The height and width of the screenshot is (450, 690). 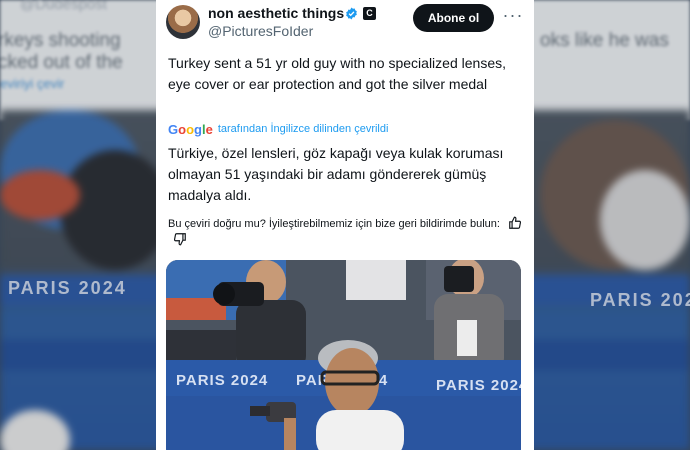 What do you see at coordinates (276, 13) in the screenshot?
I see `author-name: non aesthetic things` at bounding box center [276, 13].